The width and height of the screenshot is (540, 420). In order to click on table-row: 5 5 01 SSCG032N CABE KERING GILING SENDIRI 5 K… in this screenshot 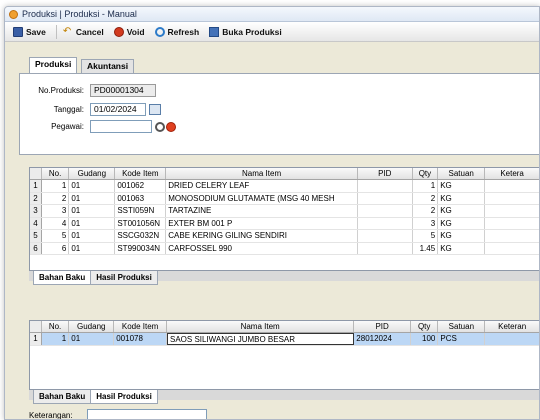, I will do `click(284, 236)`.